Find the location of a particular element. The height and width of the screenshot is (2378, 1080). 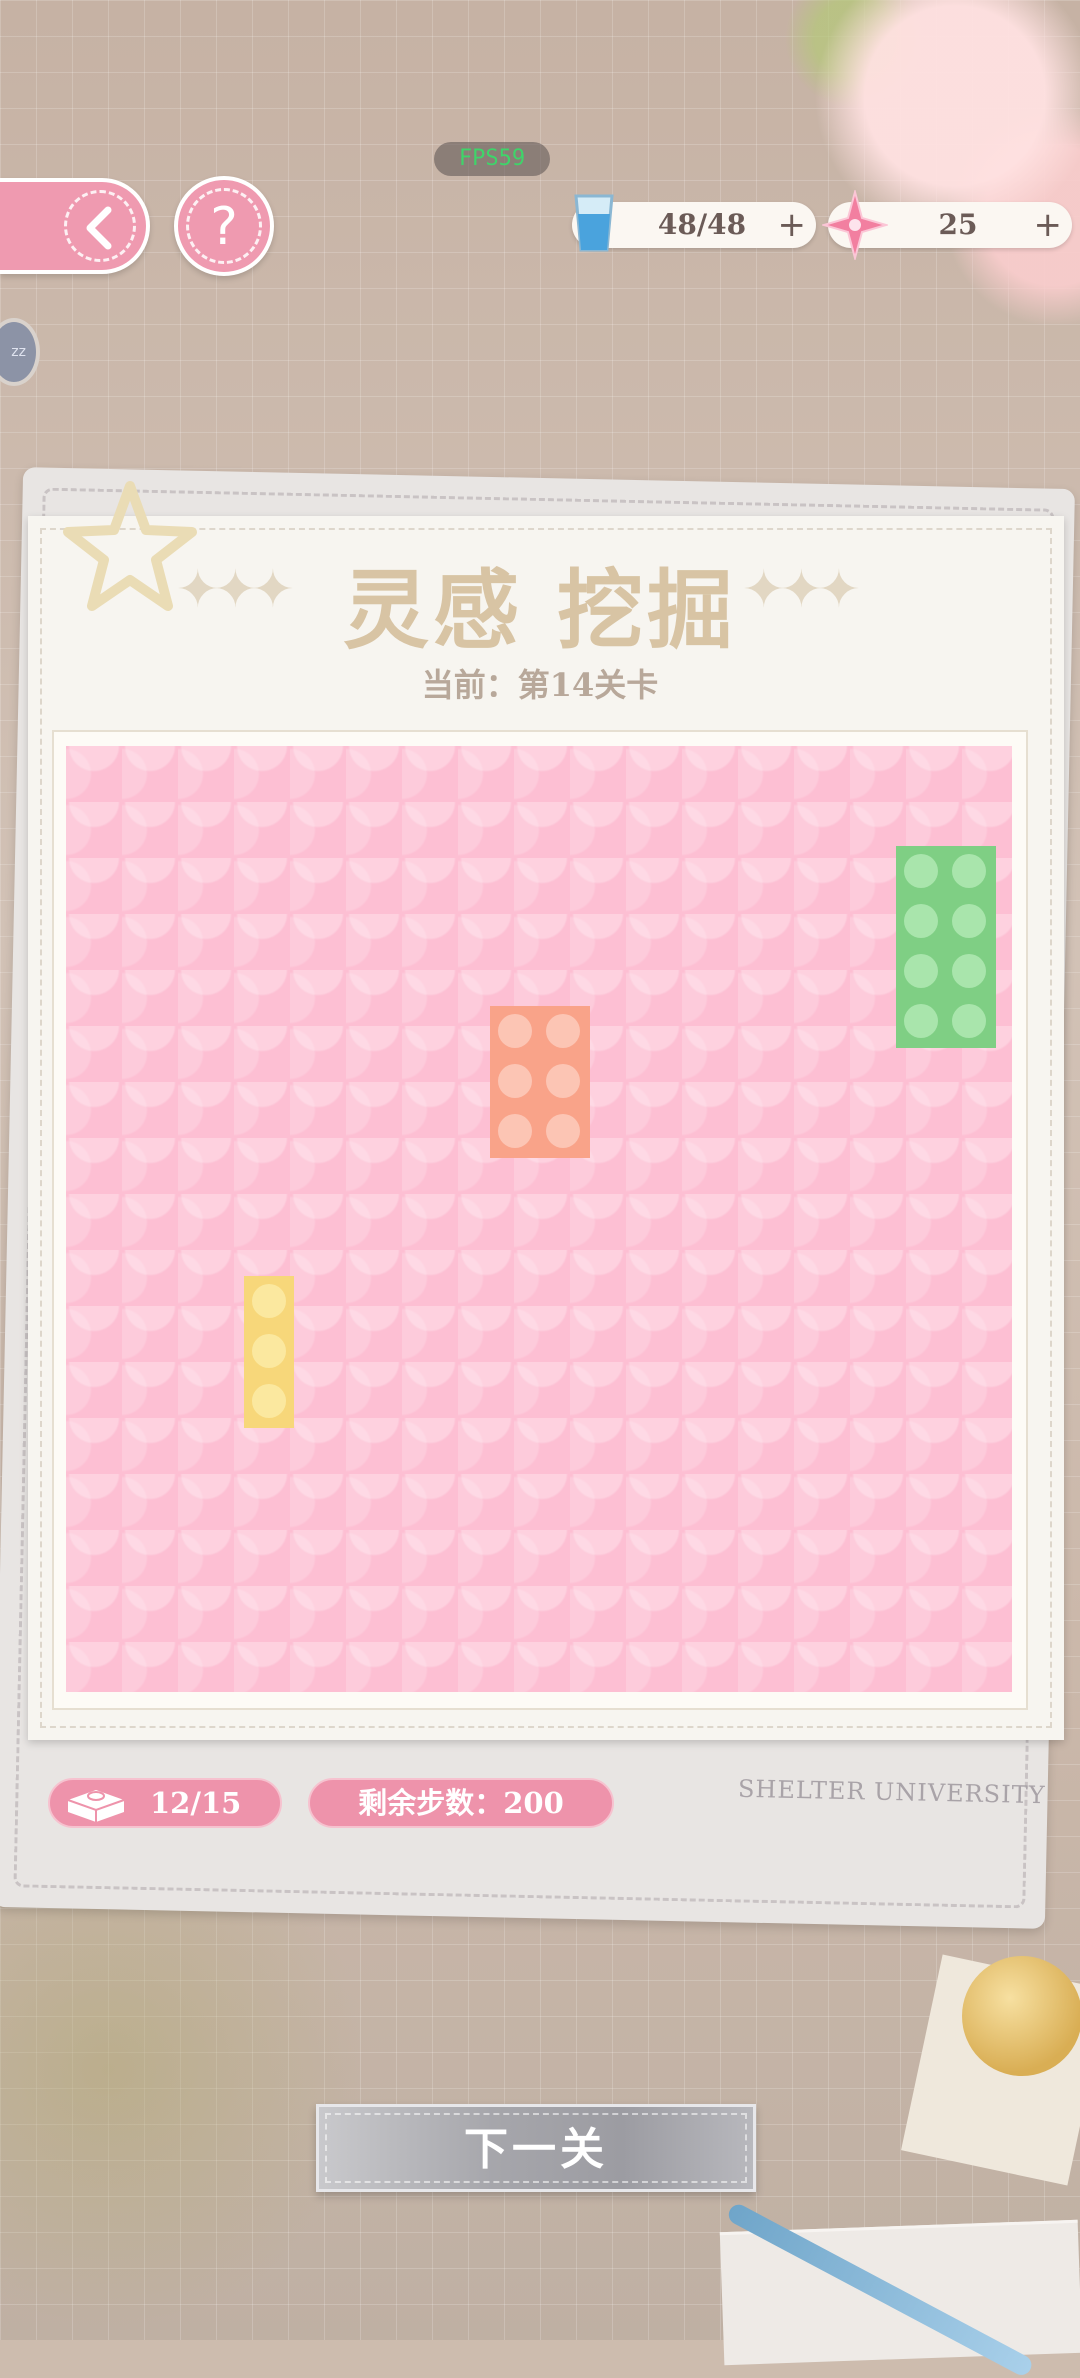

add-water-button: + is located at coordinates (792, 225).